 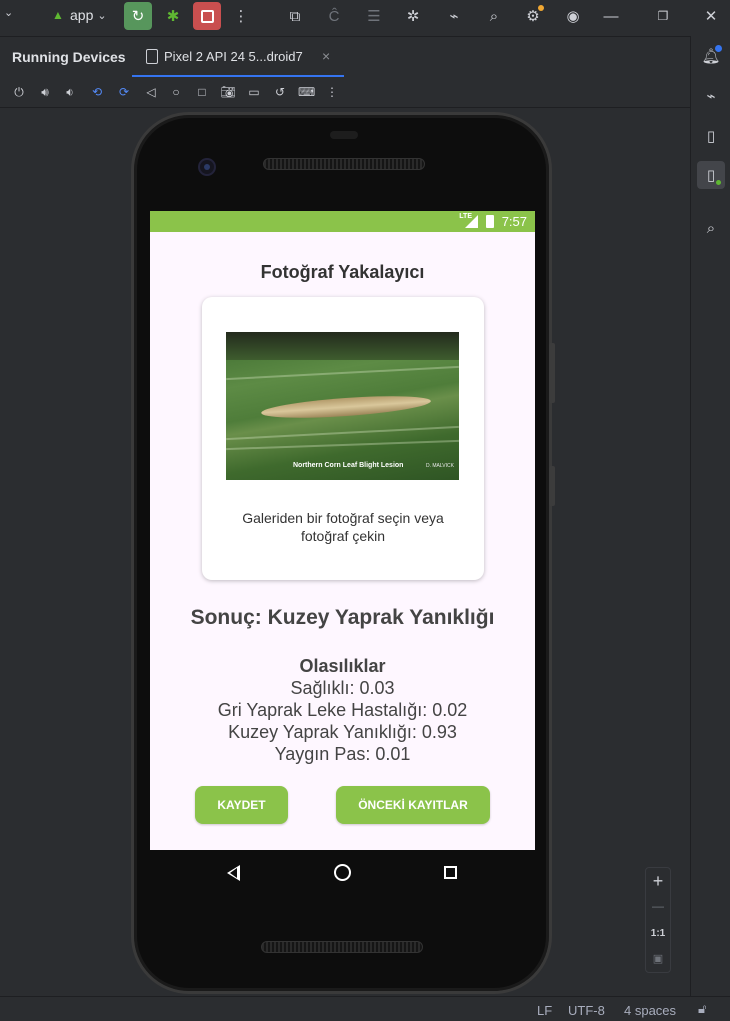 I want to click on debug-button: ✱, so click(x=173, y=16).